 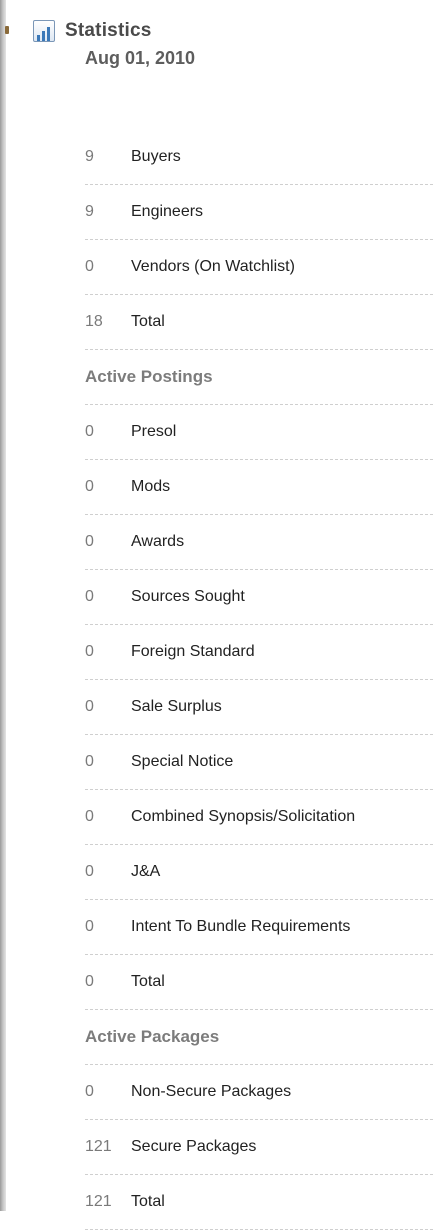 What do you see at coordinates (158, 541) in the screenshot?
I see `stat-label: Awards` at bounding box center [158, 541].